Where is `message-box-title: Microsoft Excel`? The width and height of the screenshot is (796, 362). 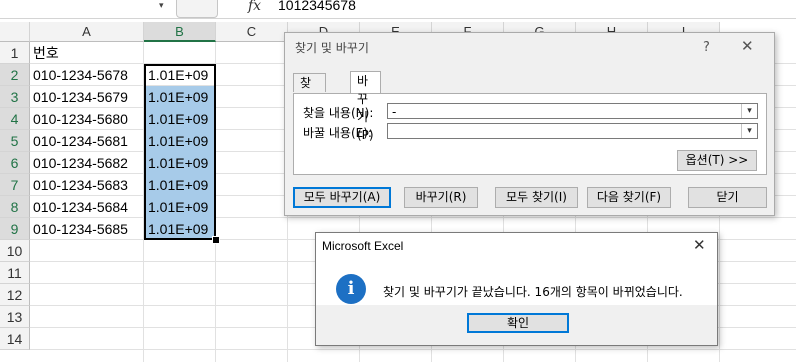
message-box-title: Microsoft Excel is located at coordinates (363, 246).